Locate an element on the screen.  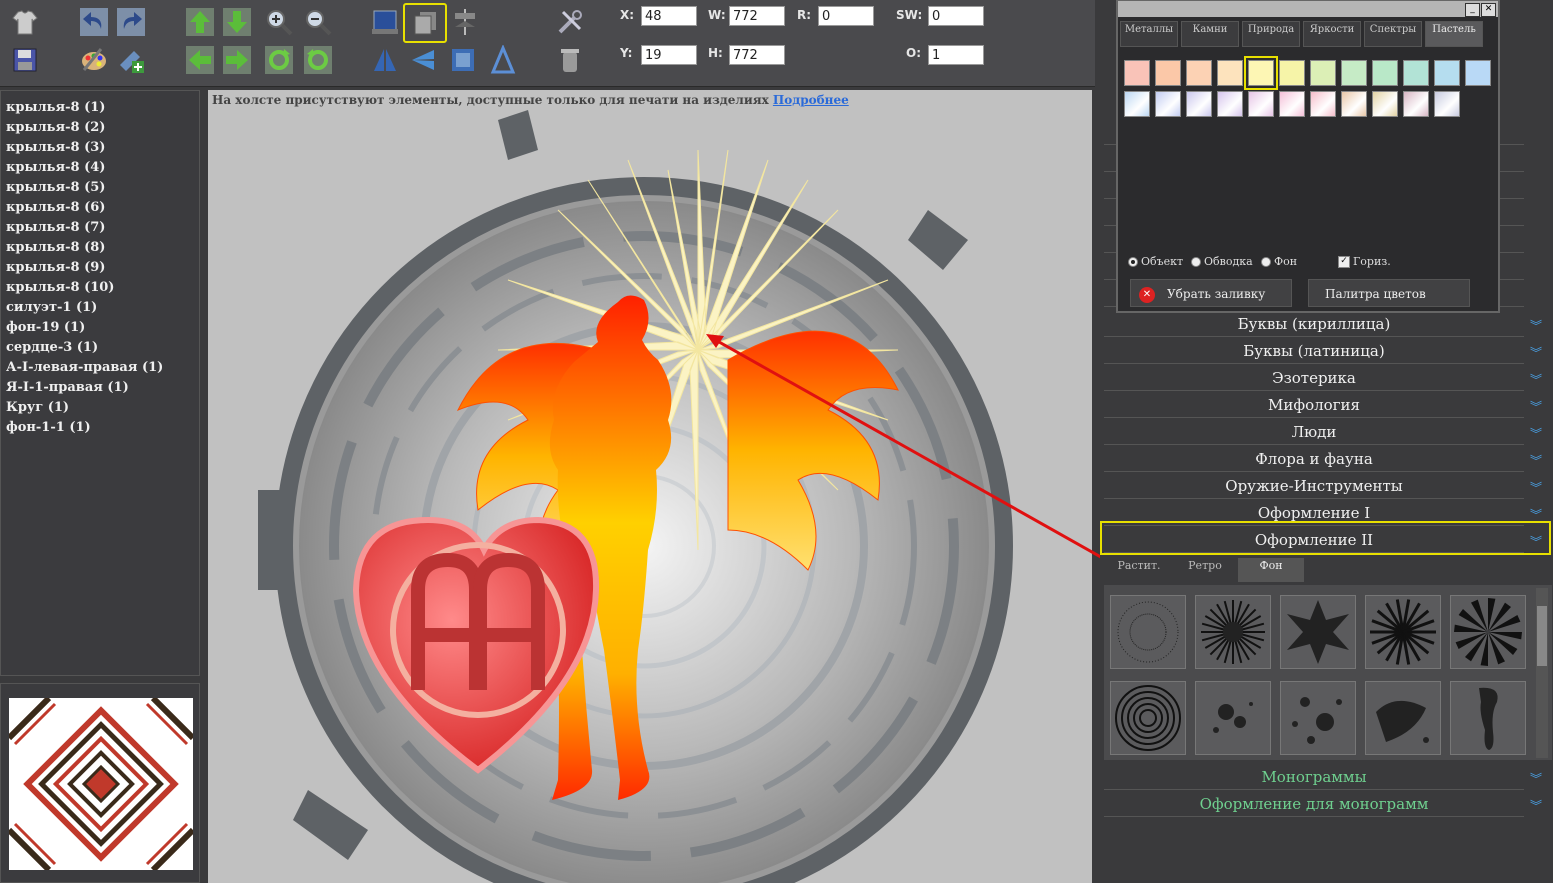
move-down-icon is located at coordinates (237, 22).